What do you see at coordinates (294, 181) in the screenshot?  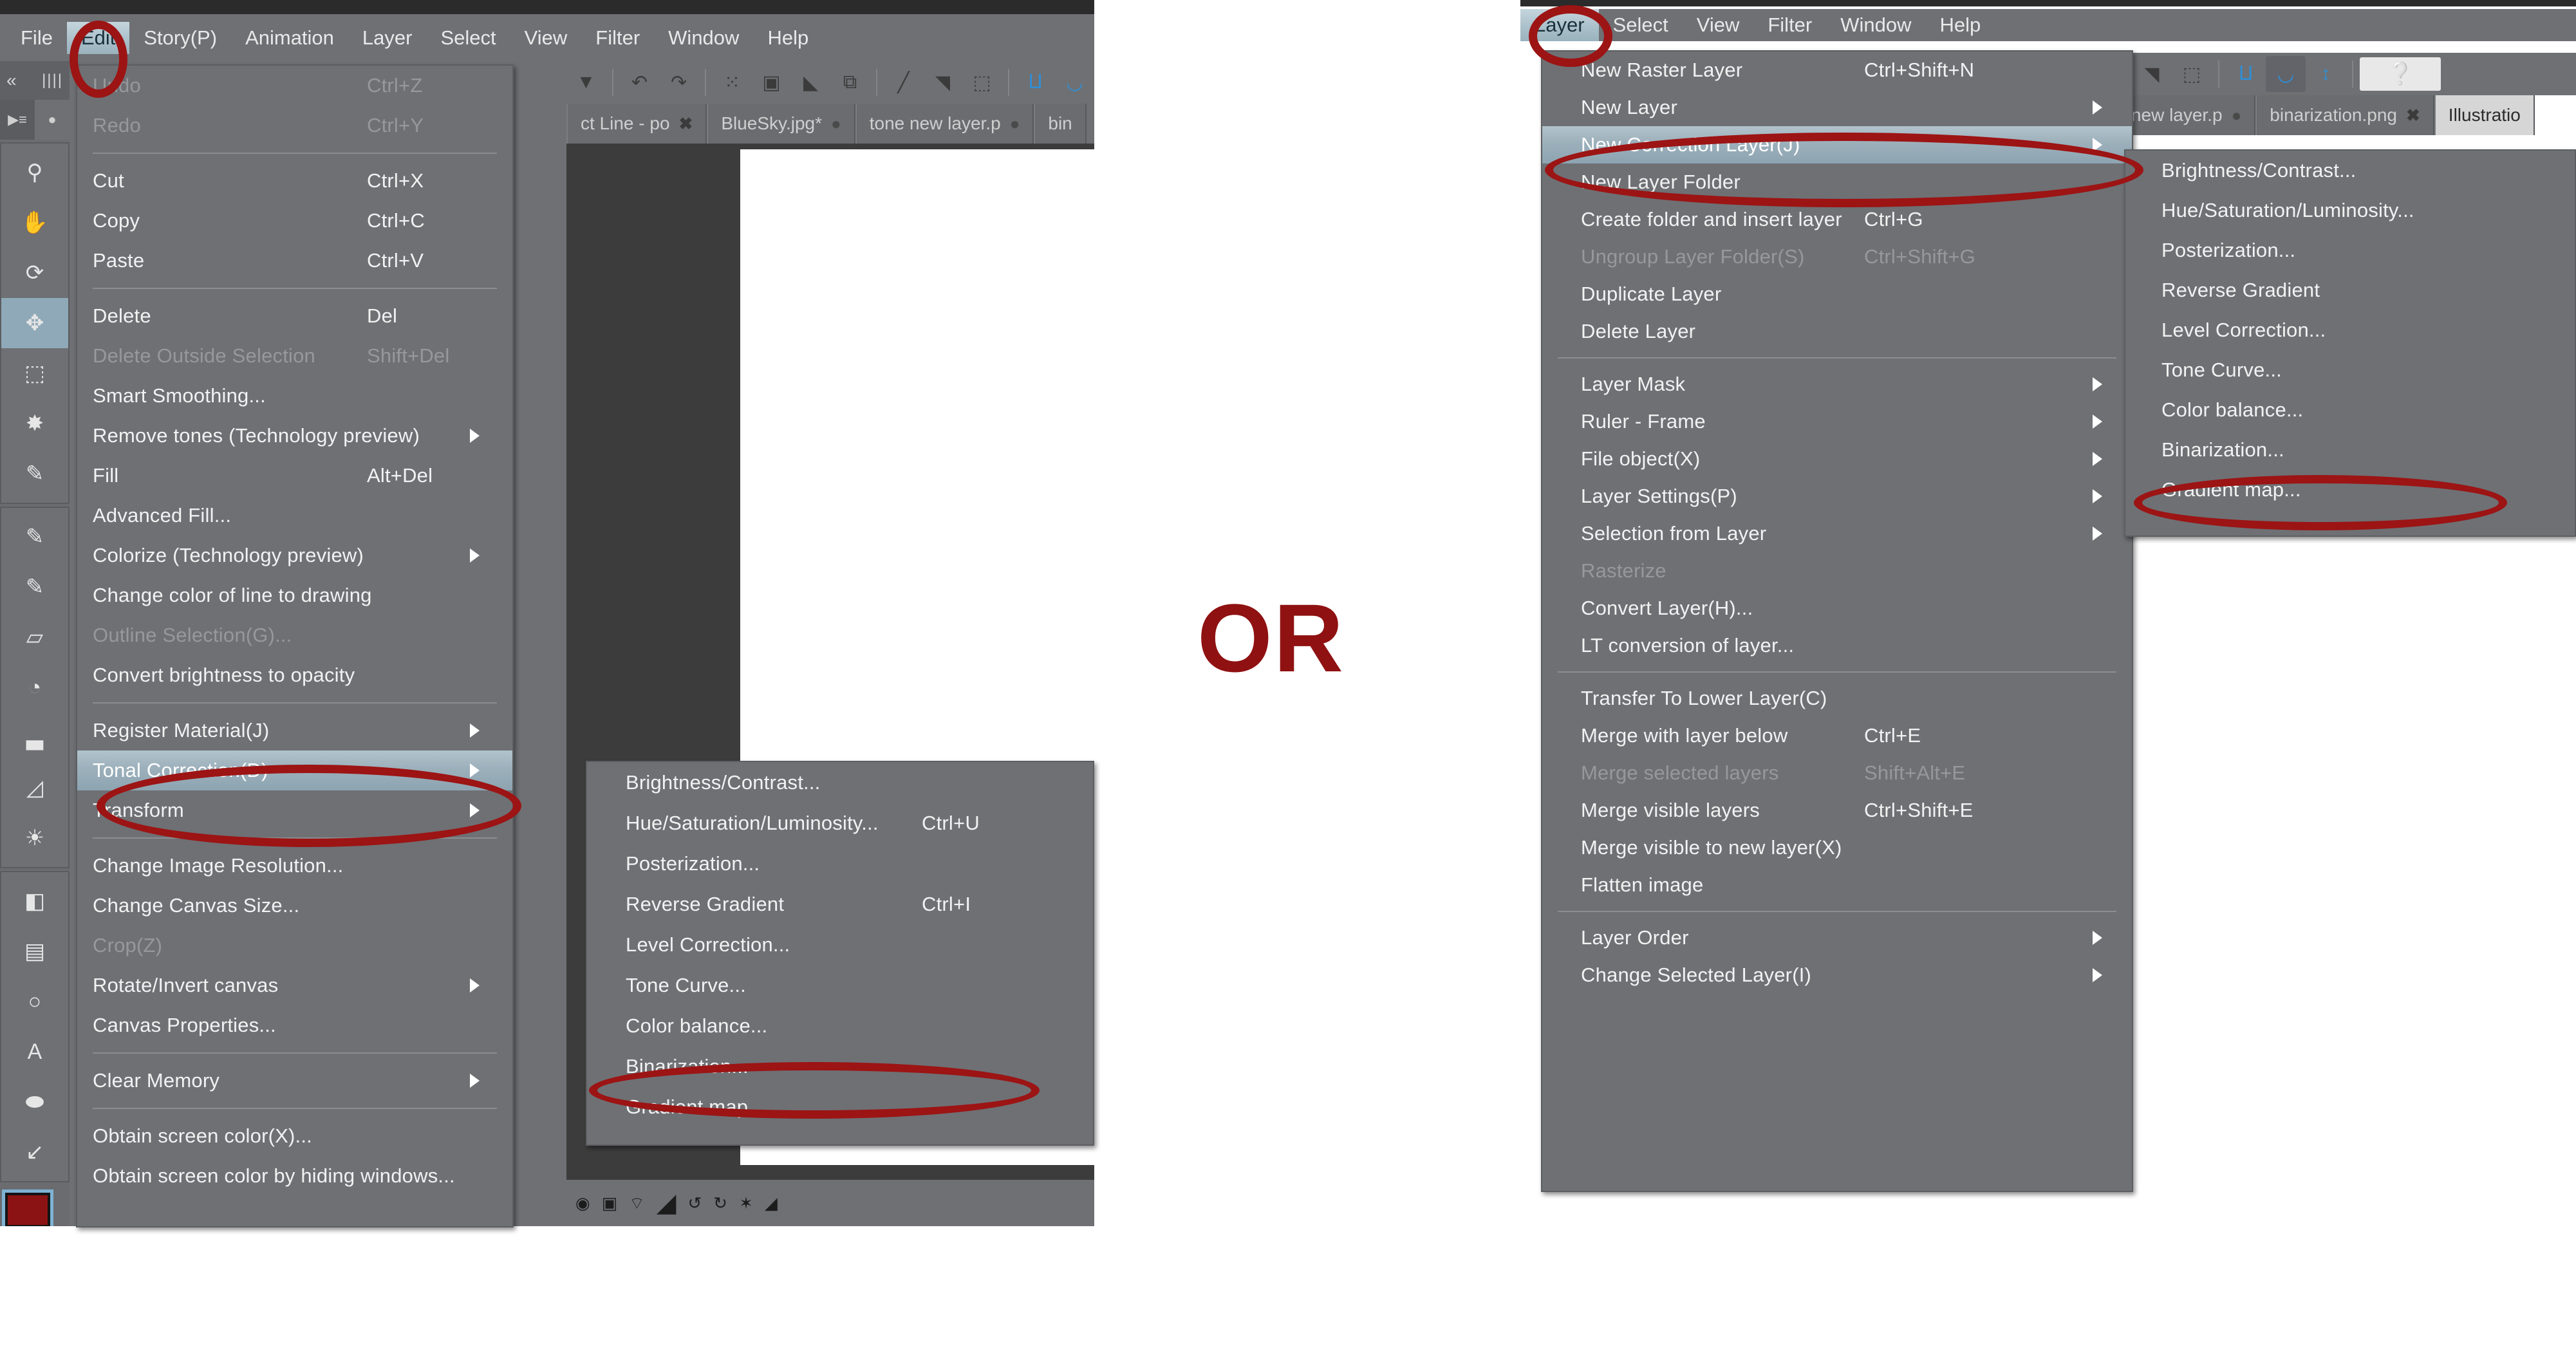 I see `menu-item-cut: Cut Ctrl+X` at bounding box center [294, 181].